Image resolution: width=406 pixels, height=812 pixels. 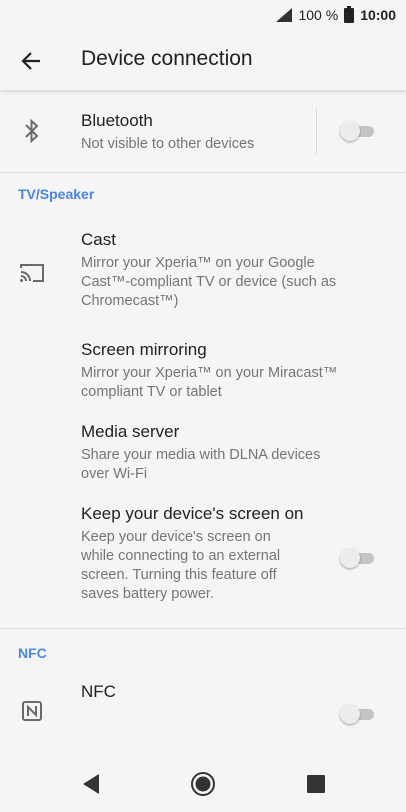 I want to click on nav-recents-button, so click(x=316, y=784).